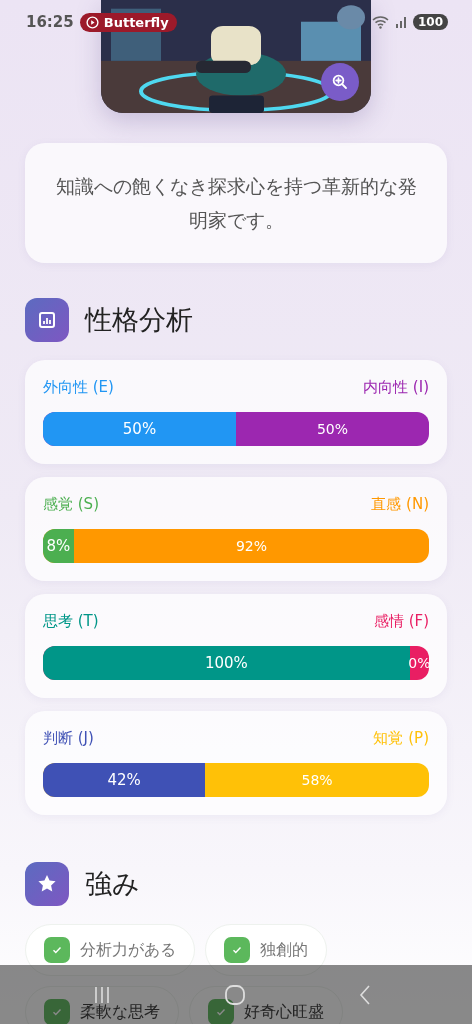 The width and height of the screenshot is (472, 1024). What do you see at coordinates (365, 994) in the screenshot?
I see `back-icon` at bounding box center [365, 994].